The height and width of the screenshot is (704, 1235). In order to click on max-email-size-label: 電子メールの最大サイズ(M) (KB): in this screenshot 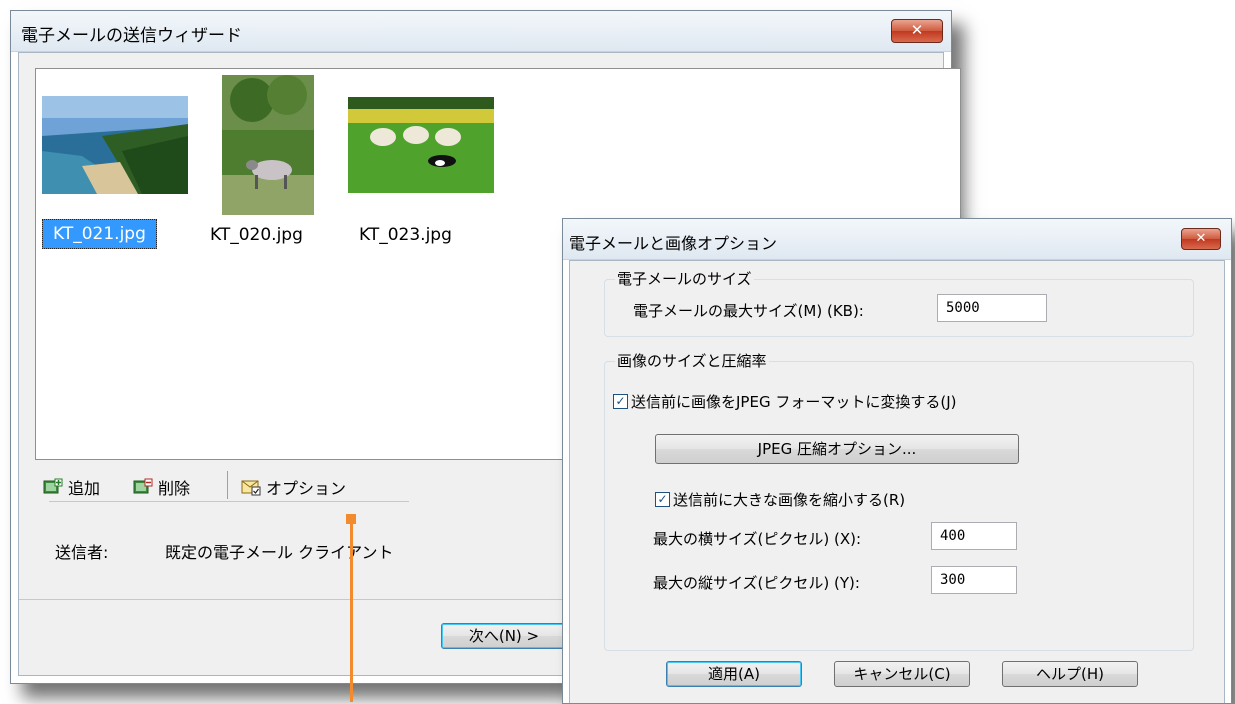, I will do `click(748, 311)`.